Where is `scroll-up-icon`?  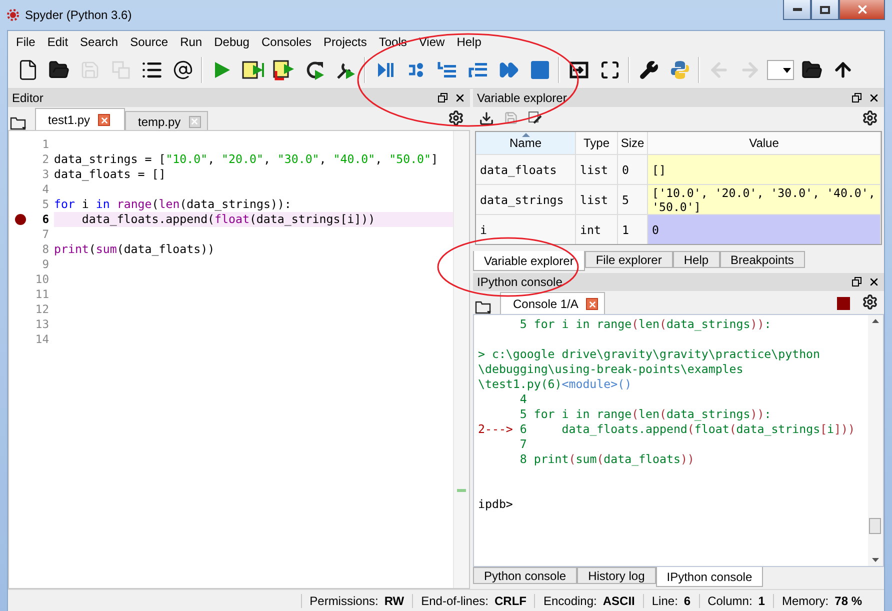 scroll-up-icon is located at coordinates (875, 321).